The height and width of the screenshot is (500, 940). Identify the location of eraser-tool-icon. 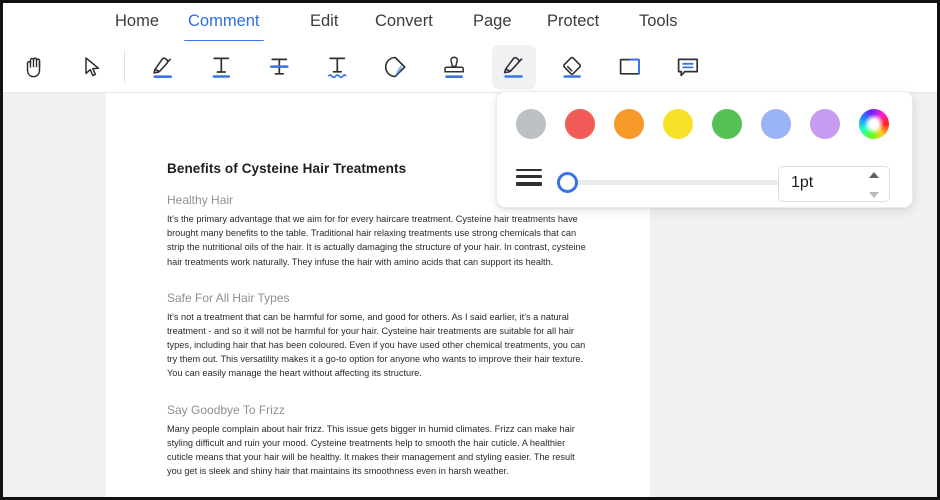
(572, 67).